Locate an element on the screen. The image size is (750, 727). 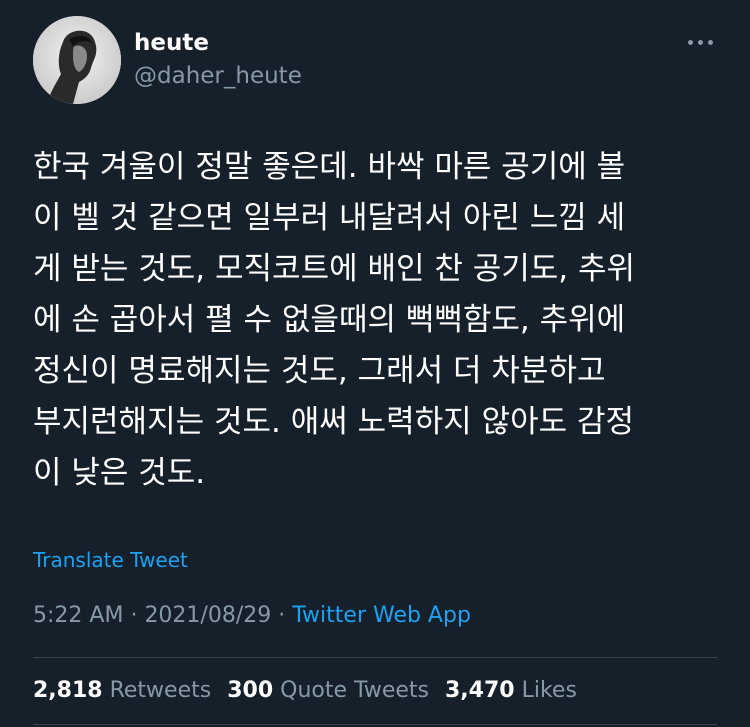
quote-tweets-label: Quote Tweets is located at coordinates (354, 690).